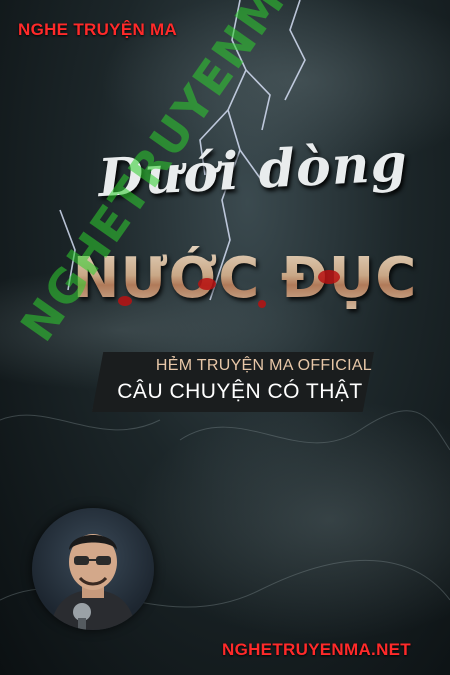  Describe the element at coordinates (263, 365) in the screenshot. I see `channel-name: HẺM TRUYỆN MA OFFICIAL` at that location.